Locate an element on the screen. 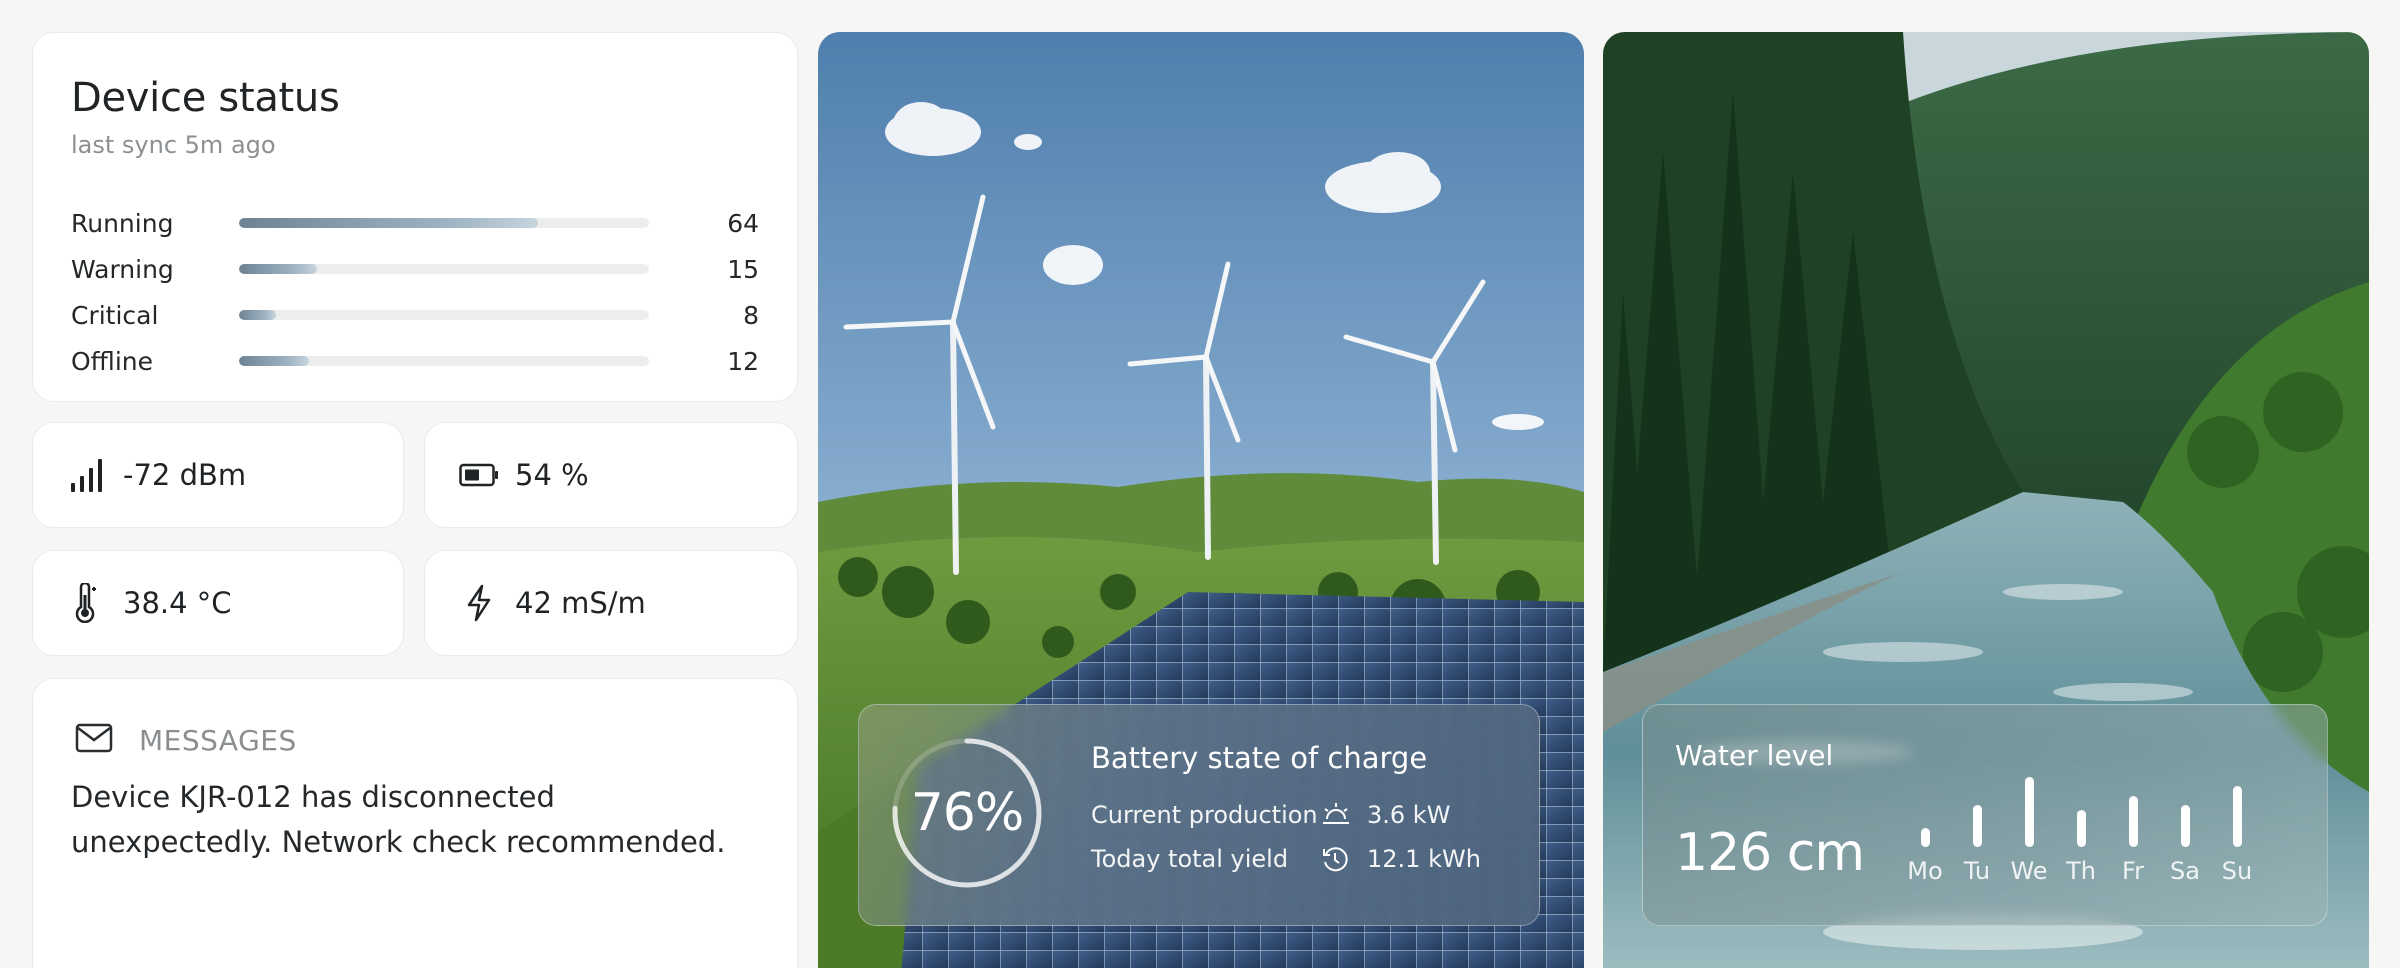  conductivity-tile: 42 mS/m is located at coordinates (611, 603).